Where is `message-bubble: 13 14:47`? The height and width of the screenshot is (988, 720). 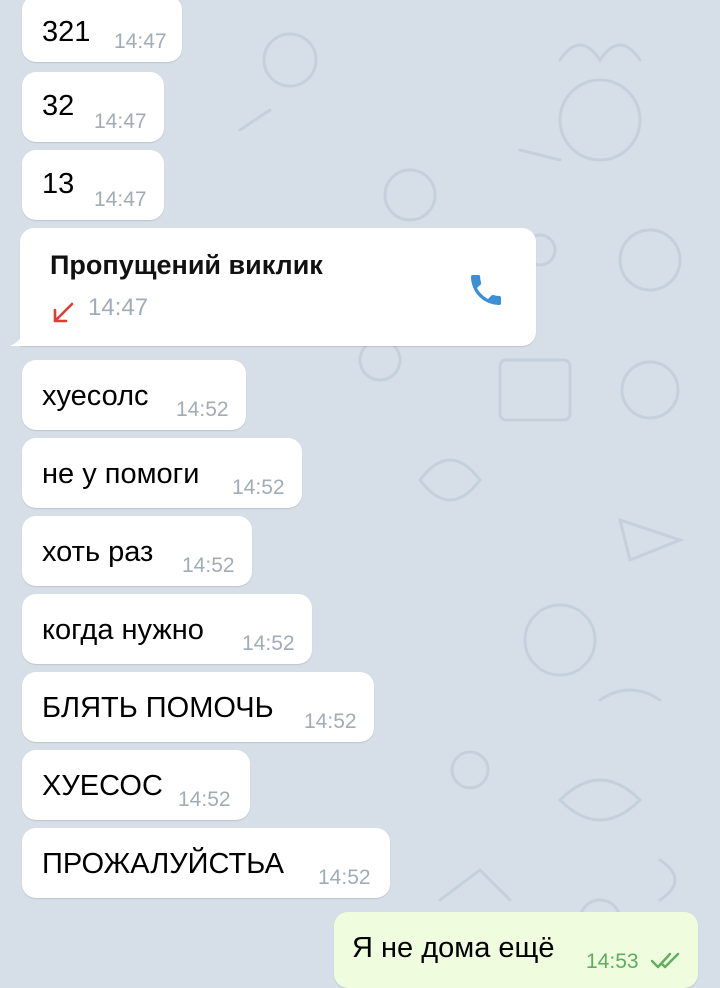 message-bubble: 13 14:47 is located at coordinates (93, 185).